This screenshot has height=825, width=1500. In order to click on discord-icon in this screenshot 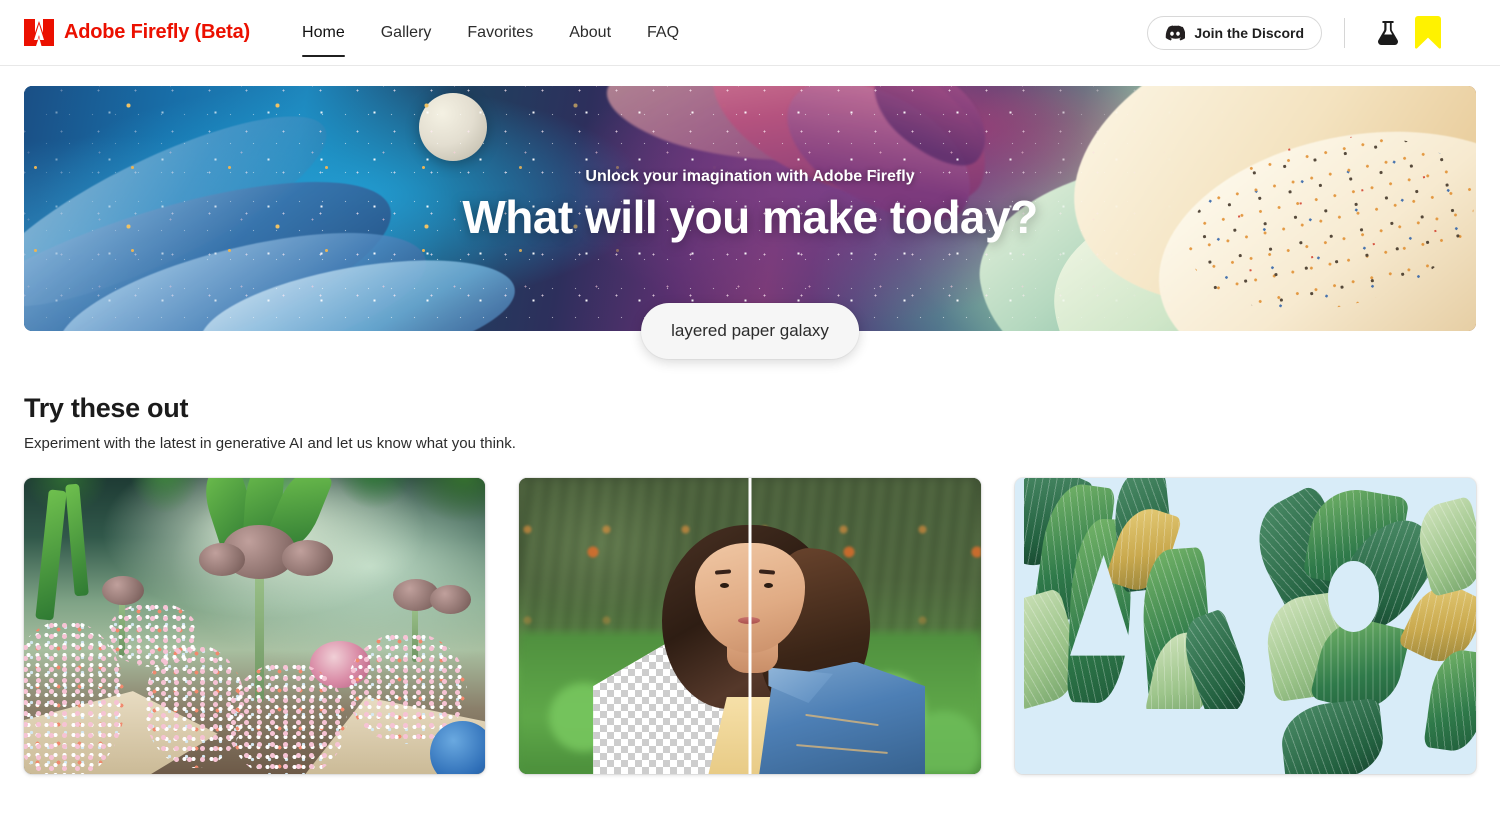, I will do `click(1176, 32)`.